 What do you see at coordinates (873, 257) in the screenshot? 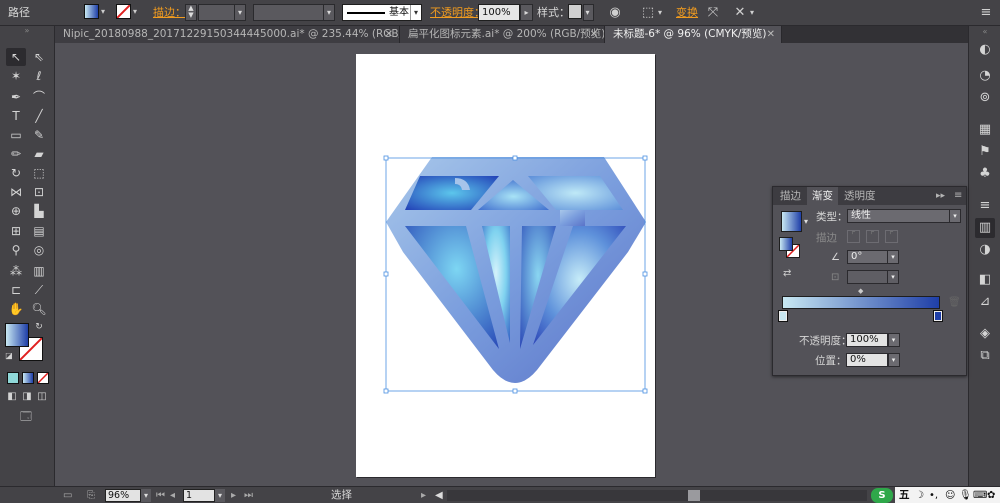
I see `angle-dropdown: 0° ▾` at bounding box center [873, 257].